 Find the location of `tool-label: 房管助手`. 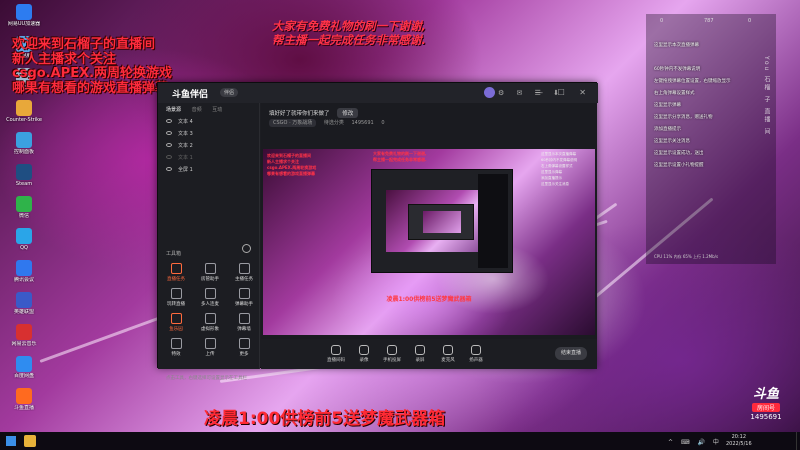

tool-label: 房管助手 is located at coordinates (210, 279).